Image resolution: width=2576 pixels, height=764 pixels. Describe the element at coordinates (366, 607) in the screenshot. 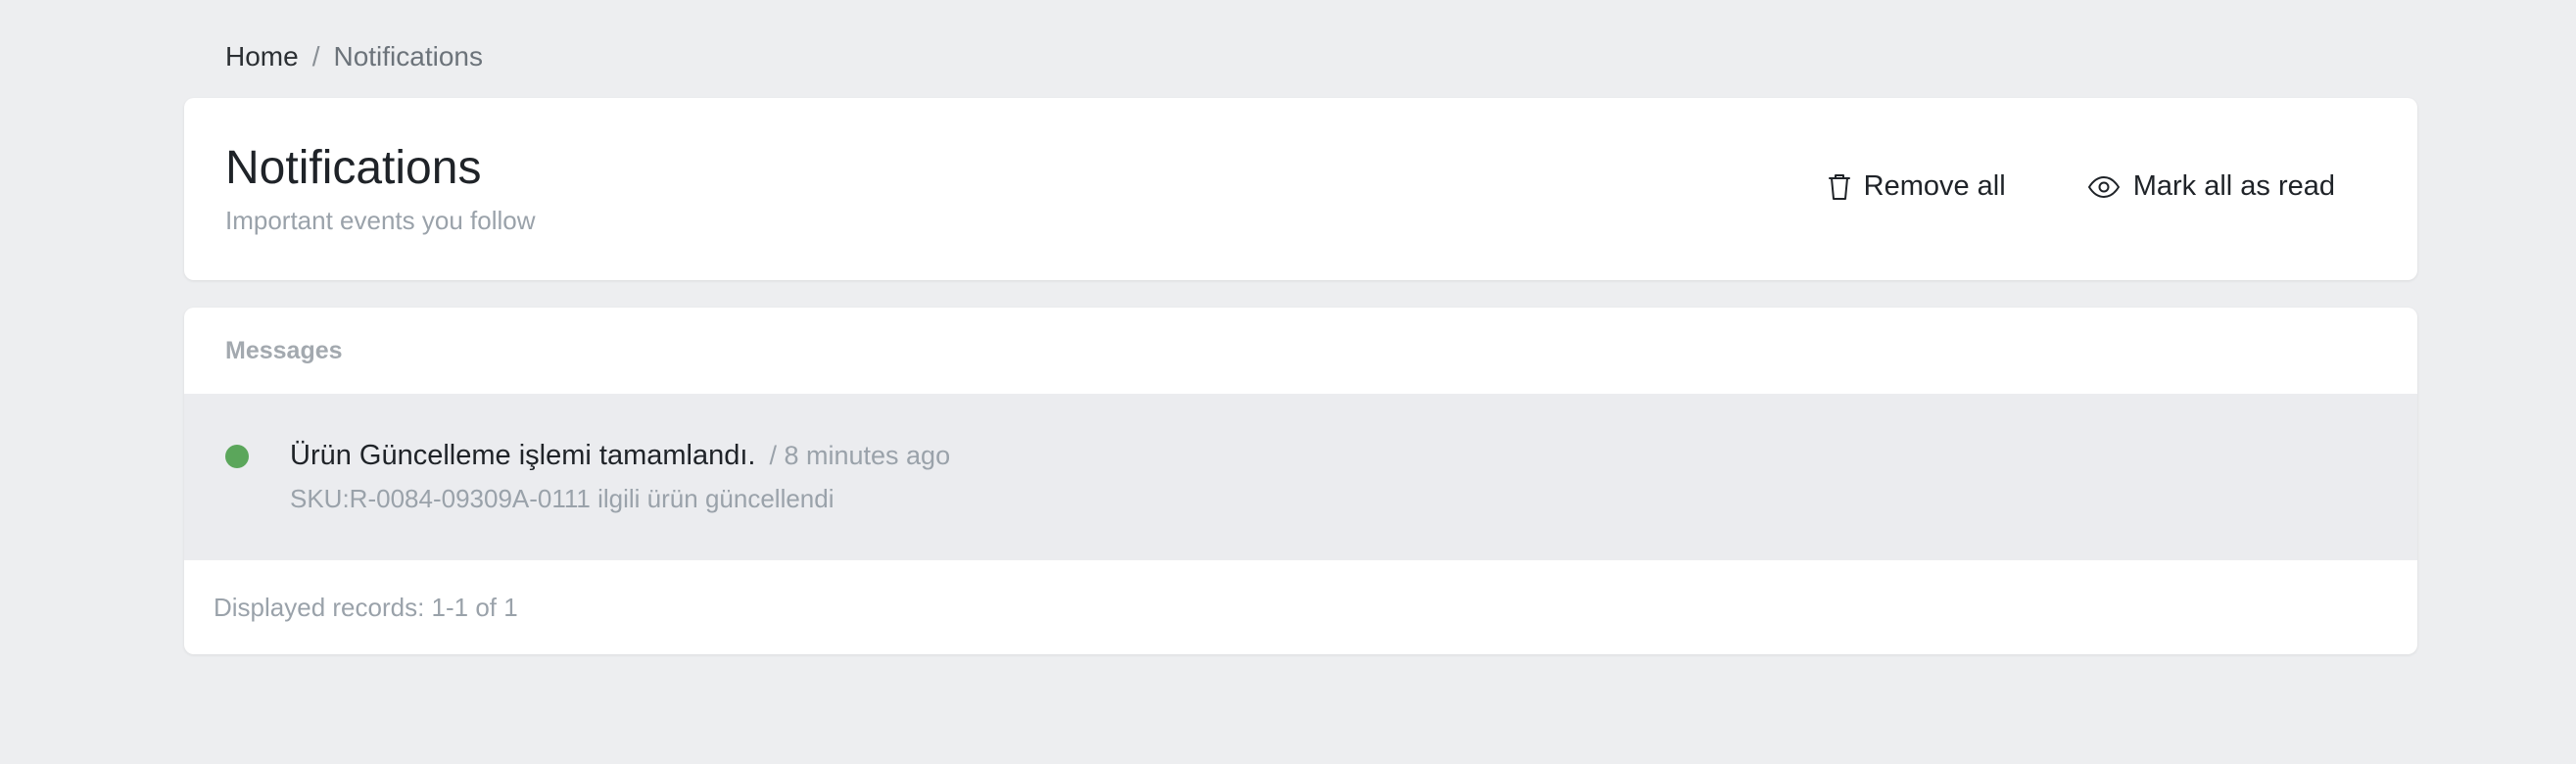

I see `records-count: Displayed records: 1-1 of 1` at that location.